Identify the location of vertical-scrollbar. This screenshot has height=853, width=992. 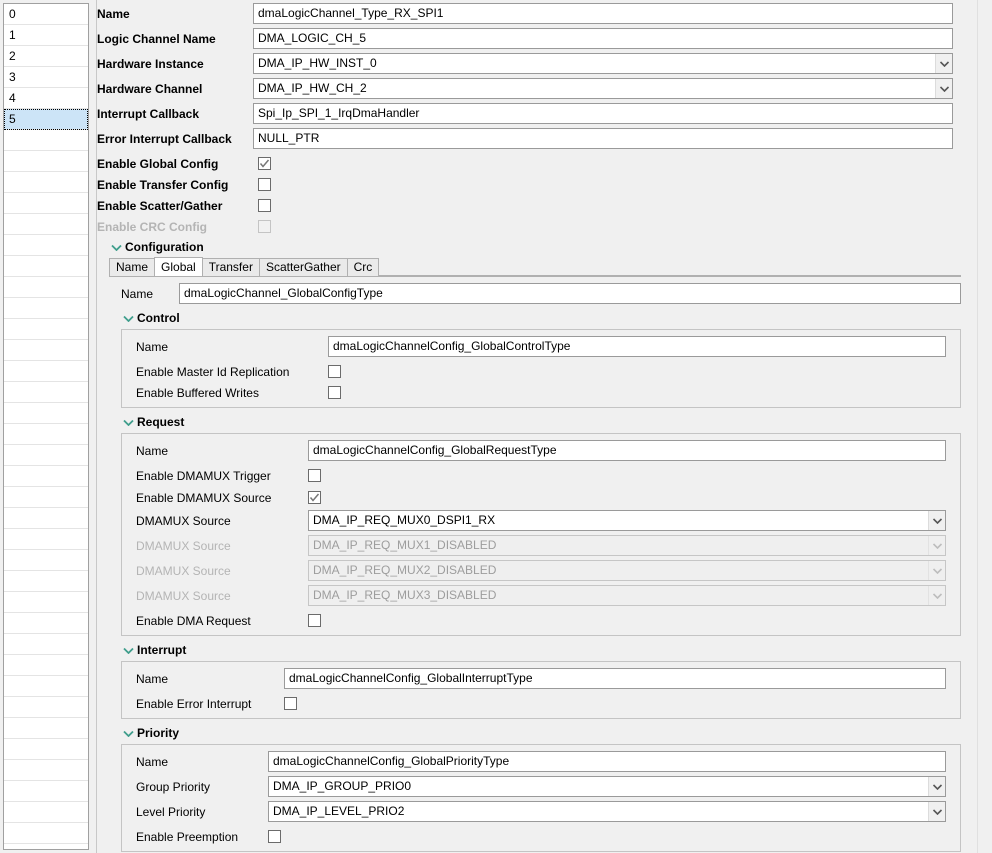
(984, 426).